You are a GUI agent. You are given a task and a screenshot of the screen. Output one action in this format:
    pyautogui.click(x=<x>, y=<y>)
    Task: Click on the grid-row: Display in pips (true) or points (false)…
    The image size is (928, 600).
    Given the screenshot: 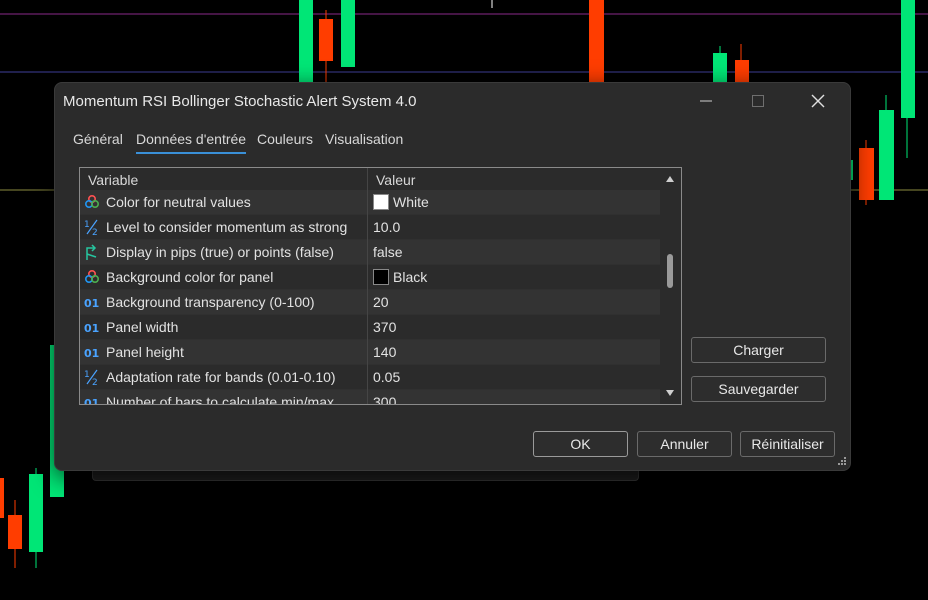 What is the action you would take?
    pyautogui.click(x=370, y=252)
    